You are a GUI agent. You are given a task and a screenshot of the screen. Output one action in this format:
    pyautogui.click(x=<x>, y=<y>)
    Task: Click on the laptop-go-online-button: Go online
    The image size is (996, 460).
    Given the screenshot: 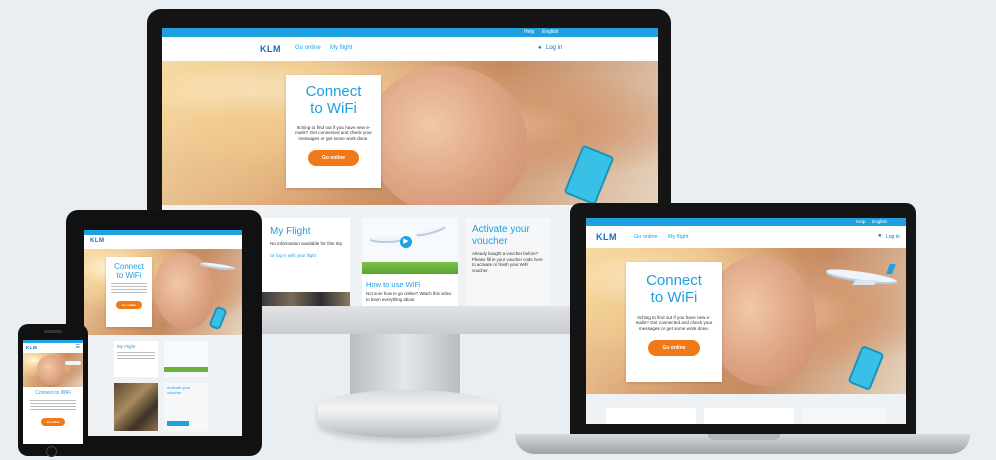 What is the action you would take?
    pyautogui.click(x=674, y=348)
    